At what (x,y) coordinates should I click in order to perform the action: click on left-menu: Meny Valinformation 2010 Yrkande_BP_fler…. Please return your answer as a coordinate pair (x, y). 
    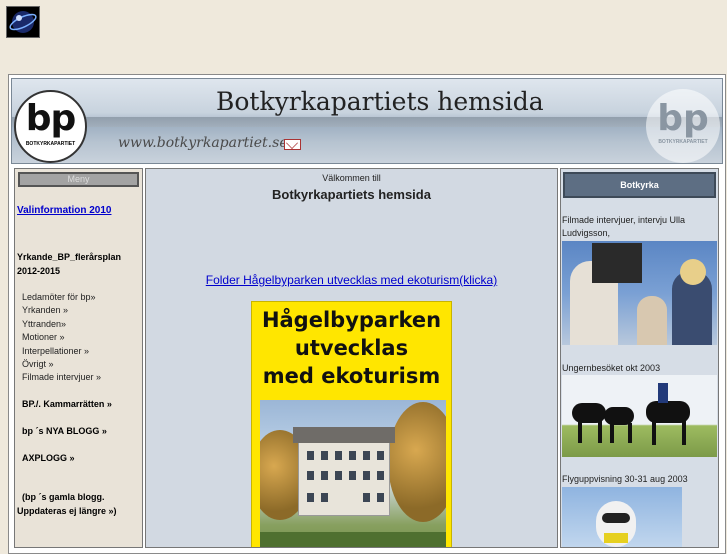
    Looking at the image, I should click on (78, 358).